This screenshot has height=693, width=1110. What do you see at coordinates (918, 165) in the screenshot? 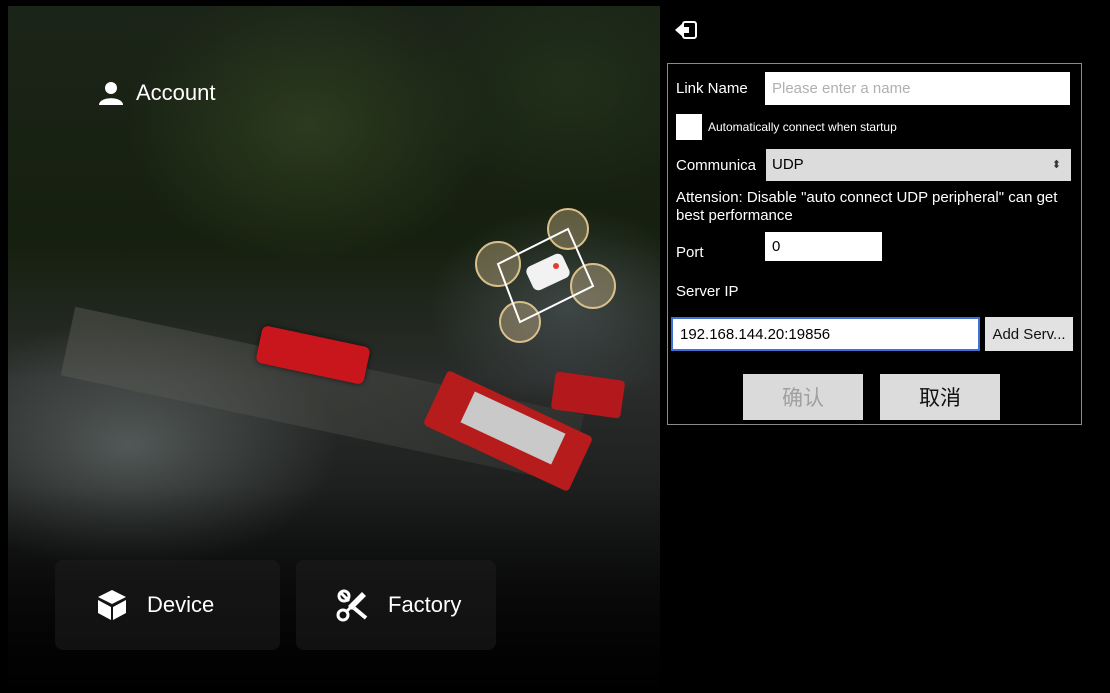
I see `communication-select: UDP ⬍` at bounding box center [918, 165].